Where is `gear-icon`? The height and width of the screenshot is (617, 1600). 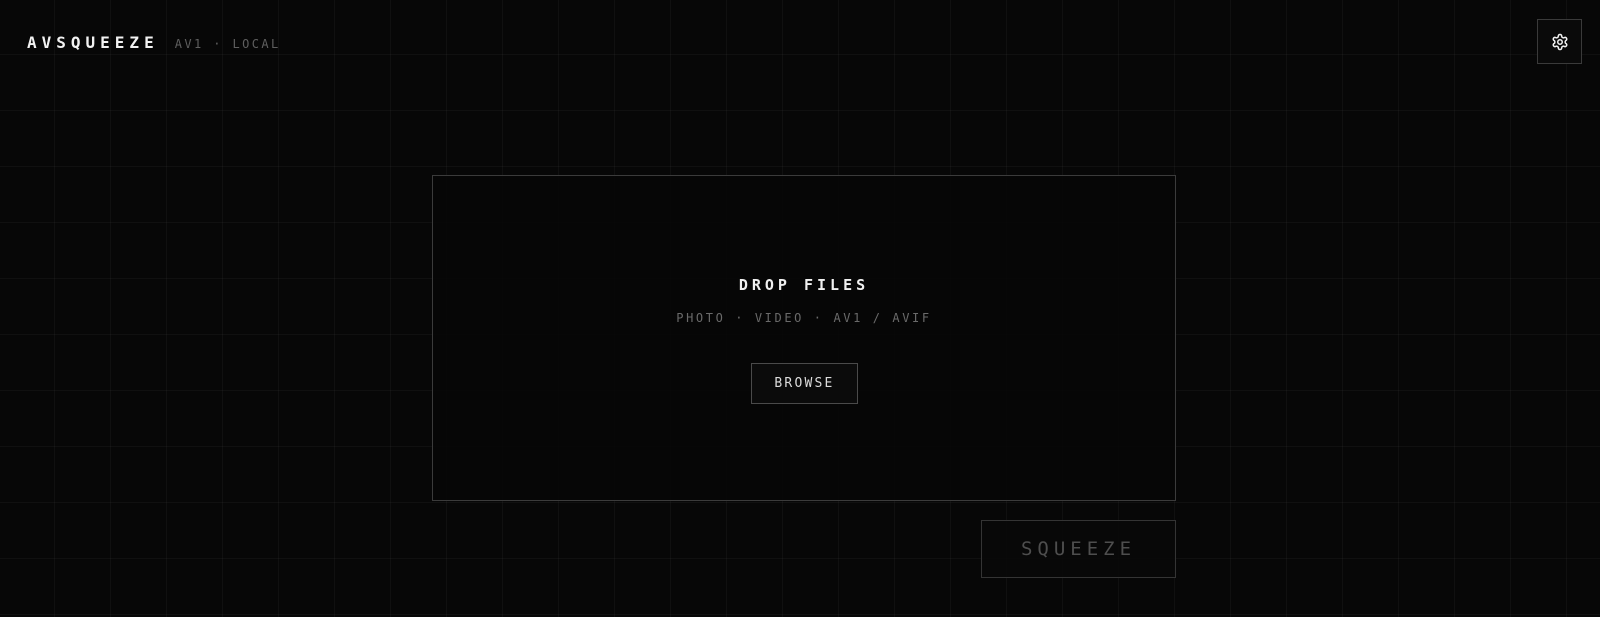
gear-icon is located at coordinates (1560, 42).